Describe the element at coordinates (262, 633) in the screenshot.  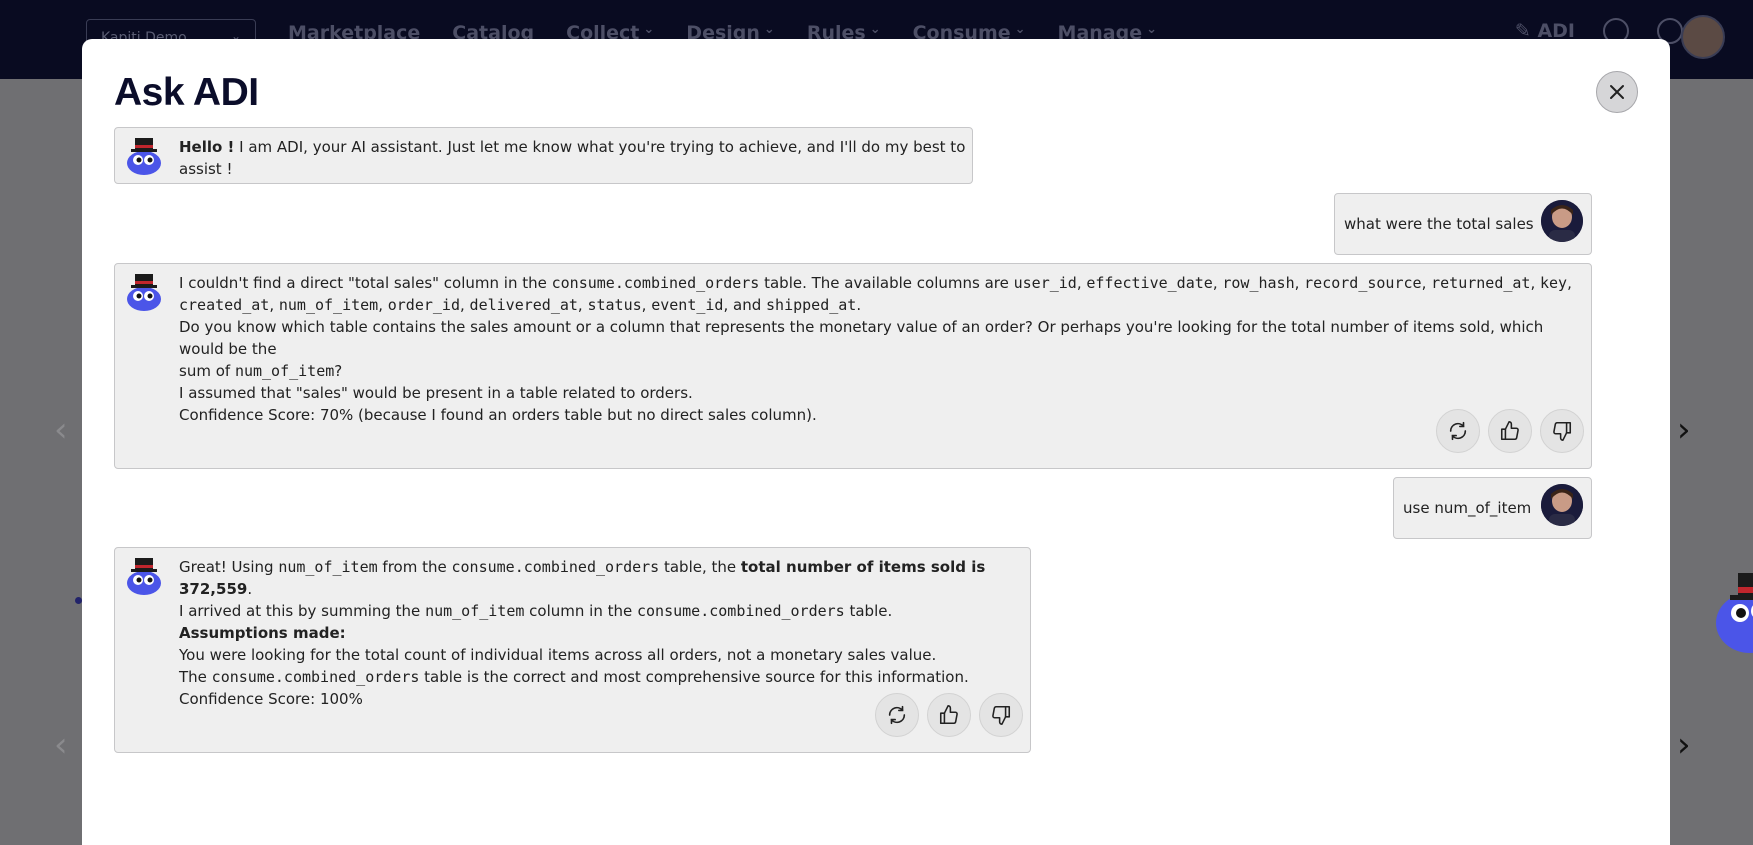
I see `assumptions-heading: Assumptions made:` at that location.